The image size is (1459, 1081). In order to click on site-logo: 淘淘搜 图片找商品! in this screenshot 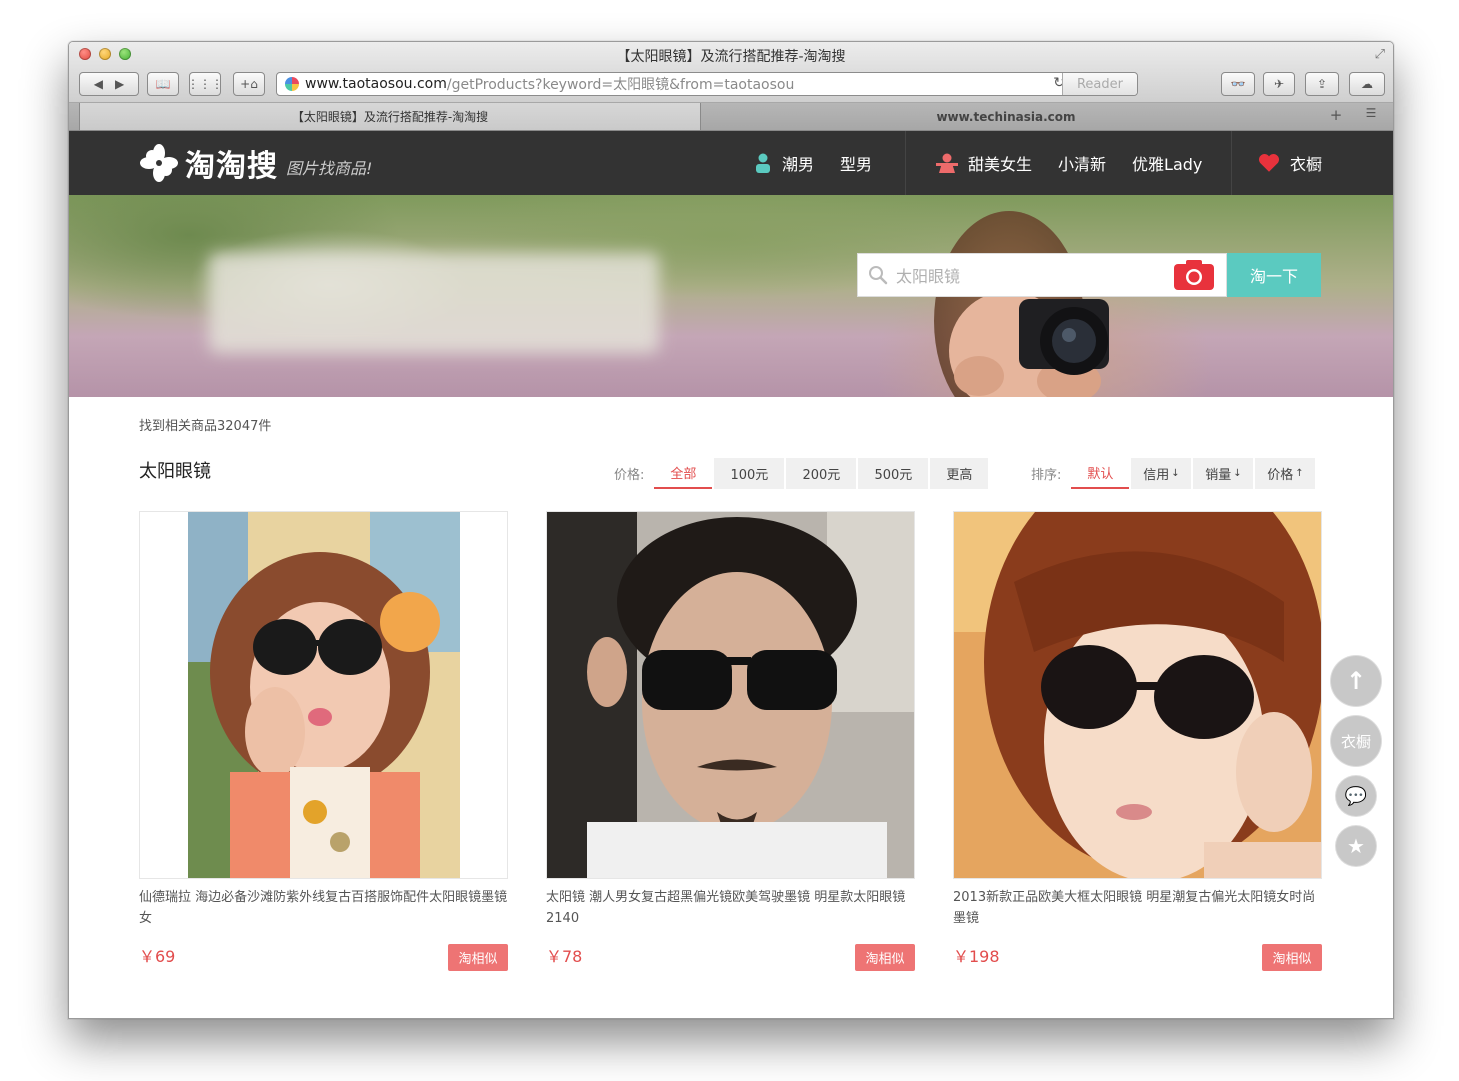, I will do `click(255, 163)`.